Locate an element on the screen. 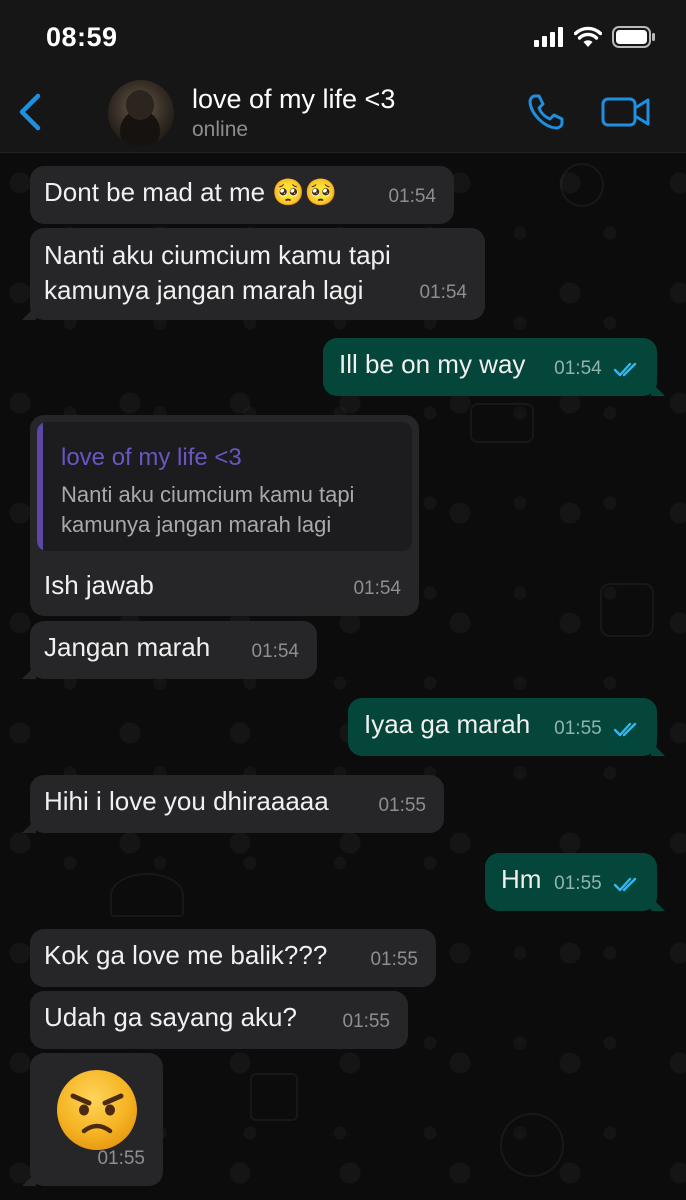 This screenshot has width=686, height=1200. message-outgoing: Hm 01:55 is located at coordinates (575, 882).